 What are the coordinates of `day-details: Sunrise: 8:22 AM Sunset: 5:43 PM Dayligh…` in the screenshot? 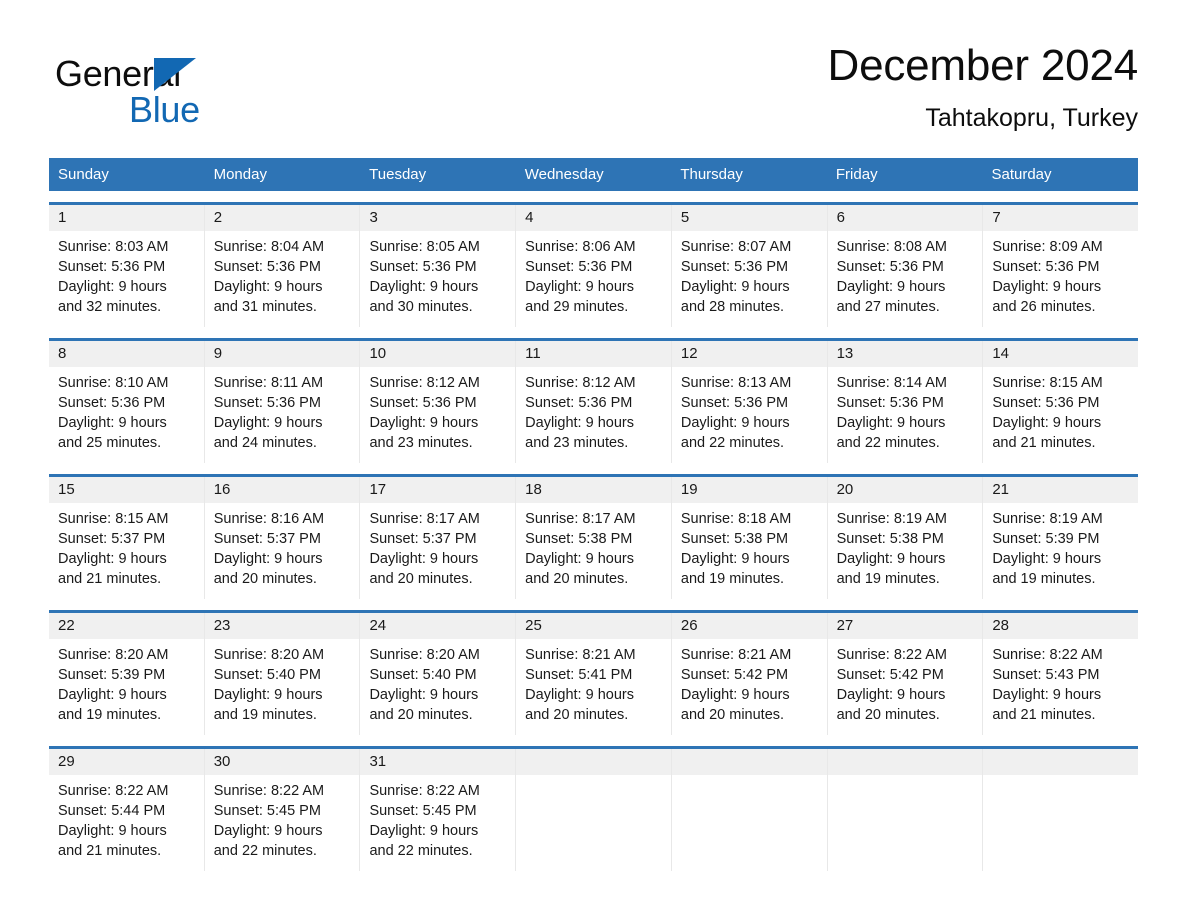 It's located at (1060, 682).